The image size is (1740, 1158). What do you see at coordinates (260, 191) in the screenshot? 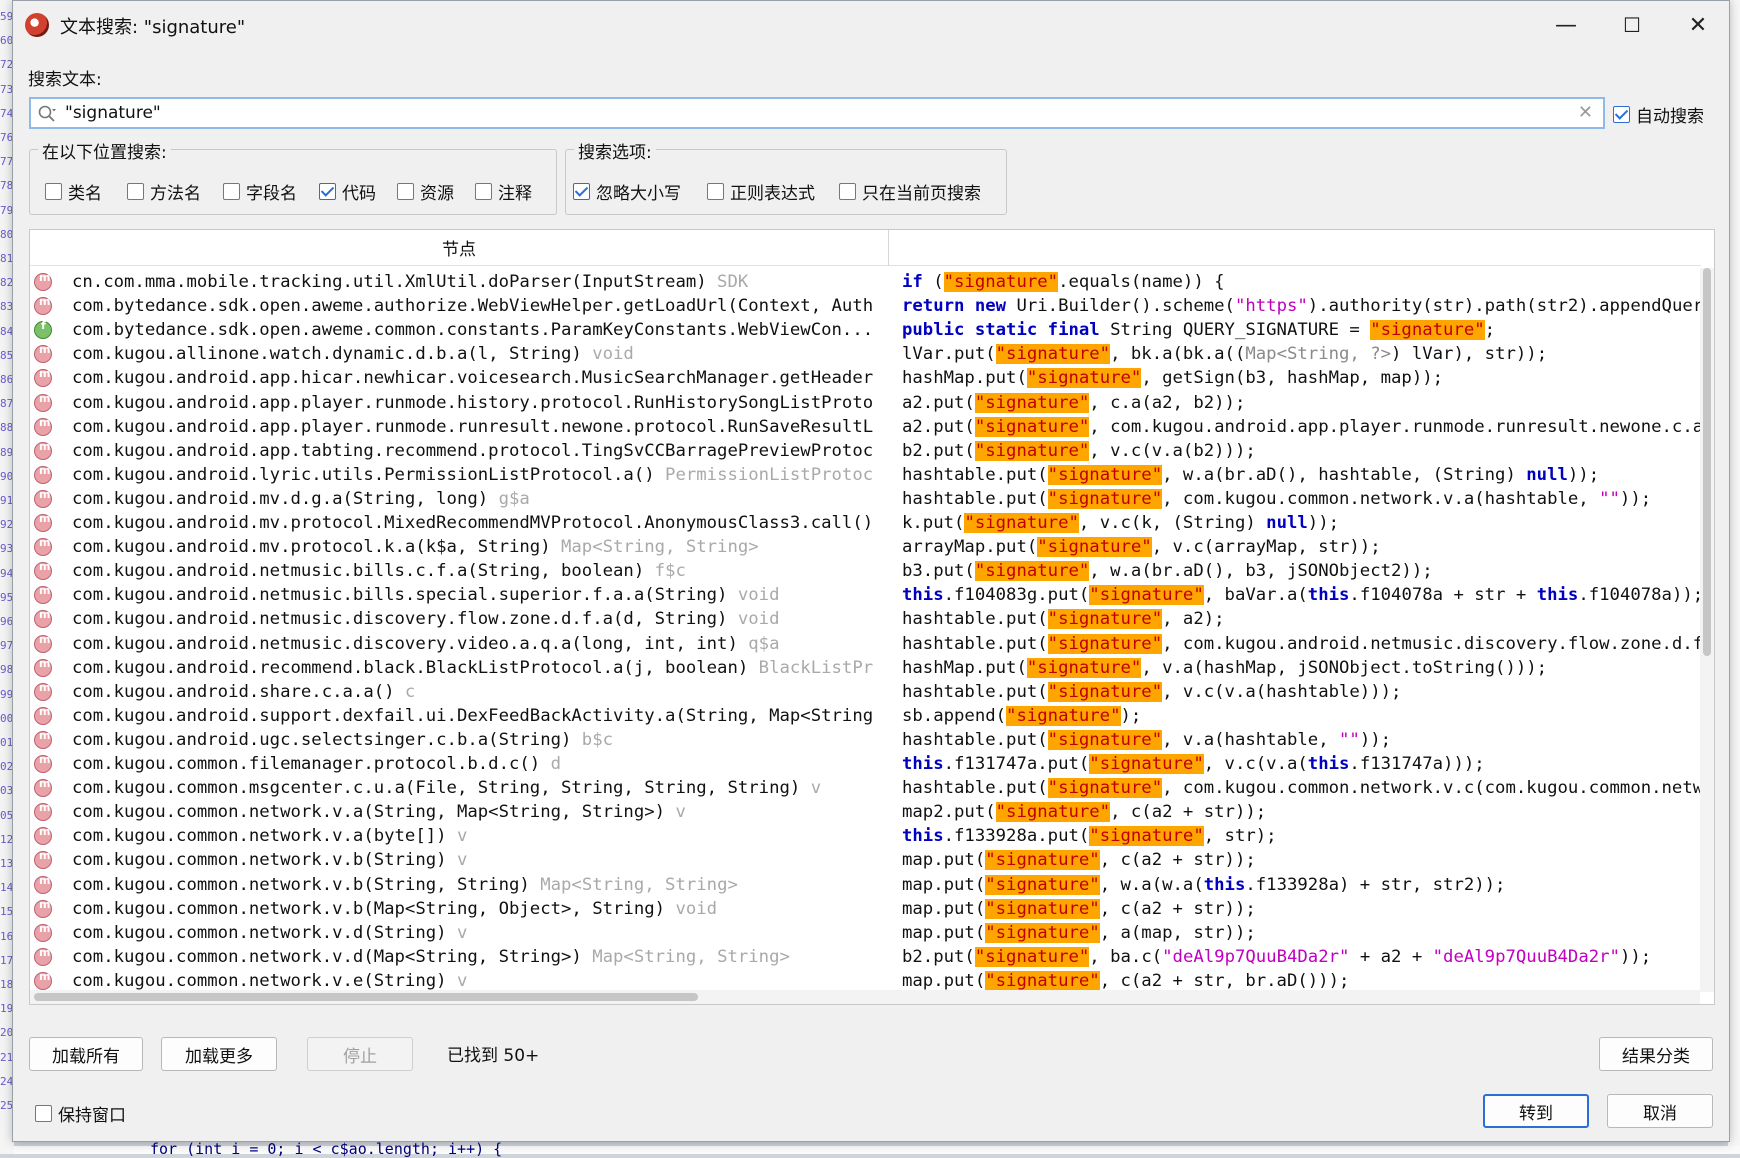
I see `search-in-field-name-checkbox: 字段名` at bounding box center [260, 191].